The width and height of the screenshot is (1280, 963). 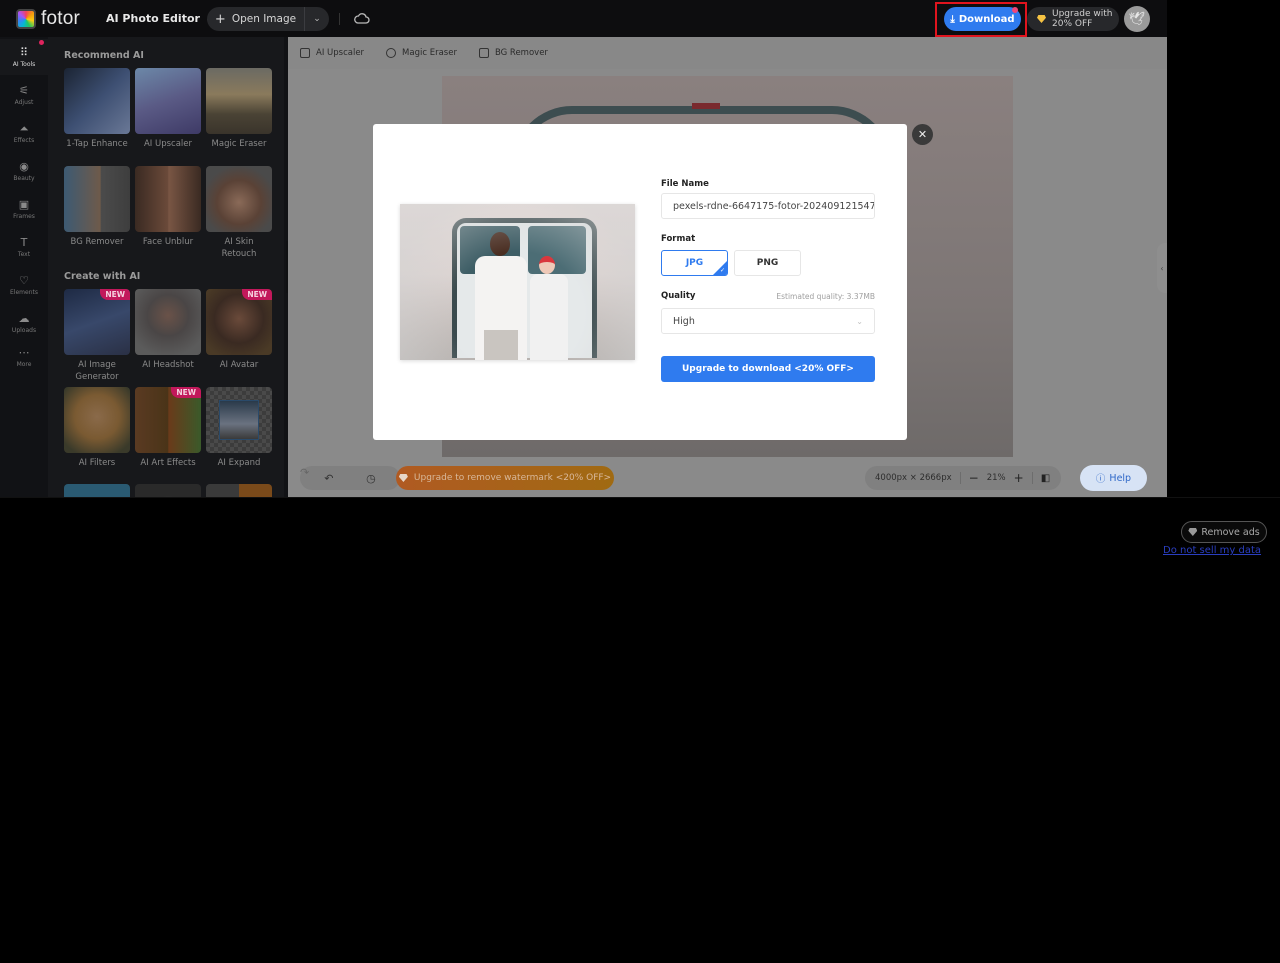 What do you see at coordinates (317, 19) in the screenshot?
I see `open-image-dropdown: ⌄` at bounding box center [317, 19].